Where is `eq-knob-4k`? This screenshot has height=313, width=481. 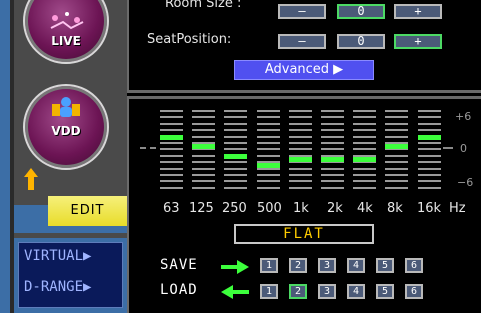 eq-knob-4k is located at coordinates (365, 159).